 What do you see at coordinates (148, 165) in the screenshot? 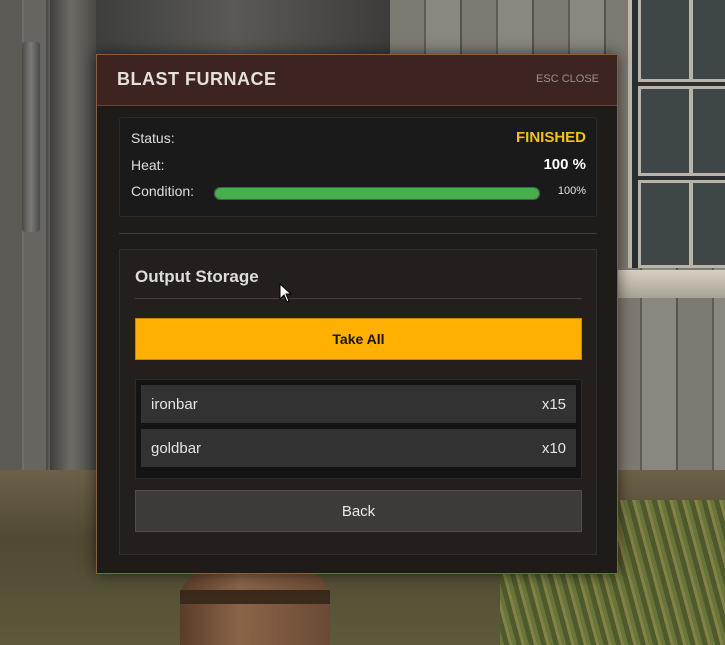
I see `heat-label: Heat:` at bounding box center [148, 165].